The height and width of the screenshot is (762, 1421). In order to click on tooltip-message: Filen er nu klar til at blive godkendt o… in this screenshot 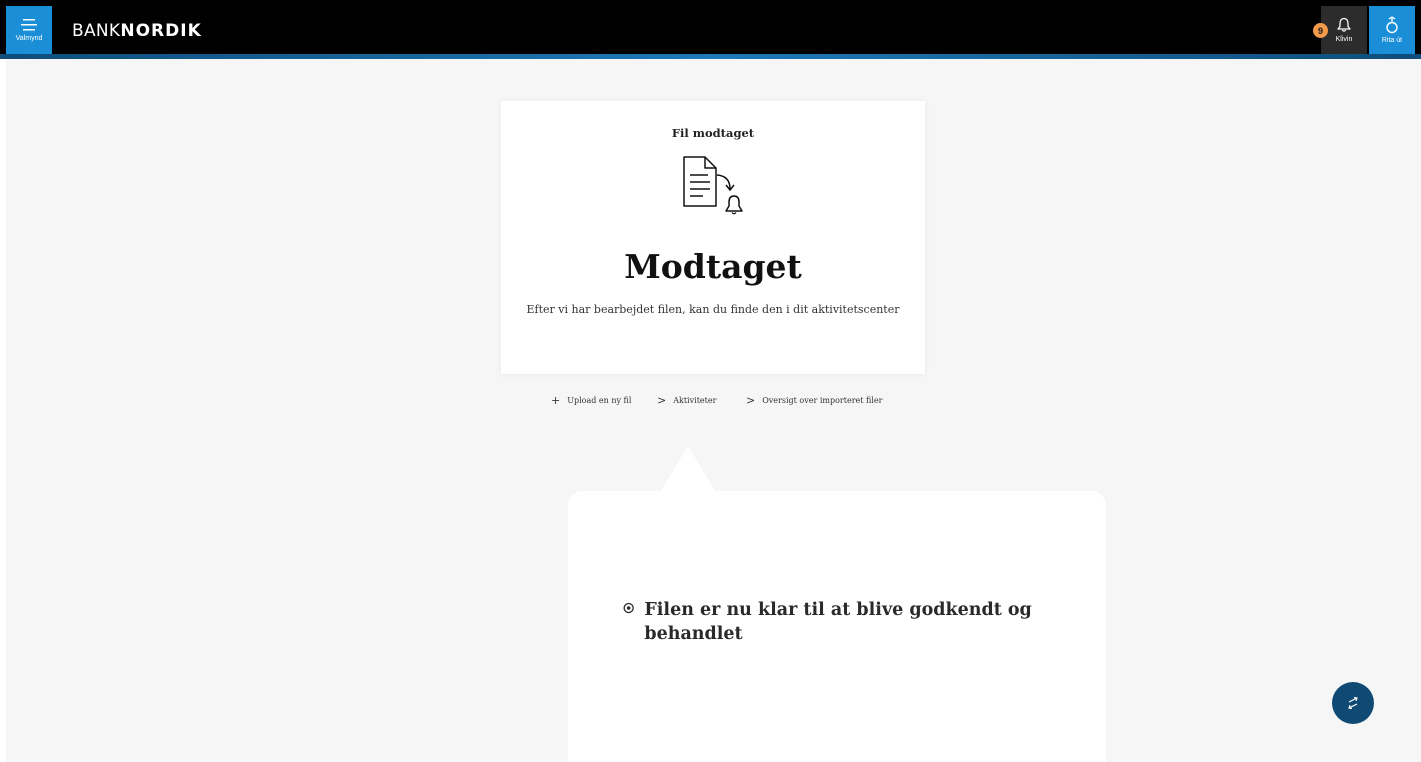, I will do `click(833, 622)`.